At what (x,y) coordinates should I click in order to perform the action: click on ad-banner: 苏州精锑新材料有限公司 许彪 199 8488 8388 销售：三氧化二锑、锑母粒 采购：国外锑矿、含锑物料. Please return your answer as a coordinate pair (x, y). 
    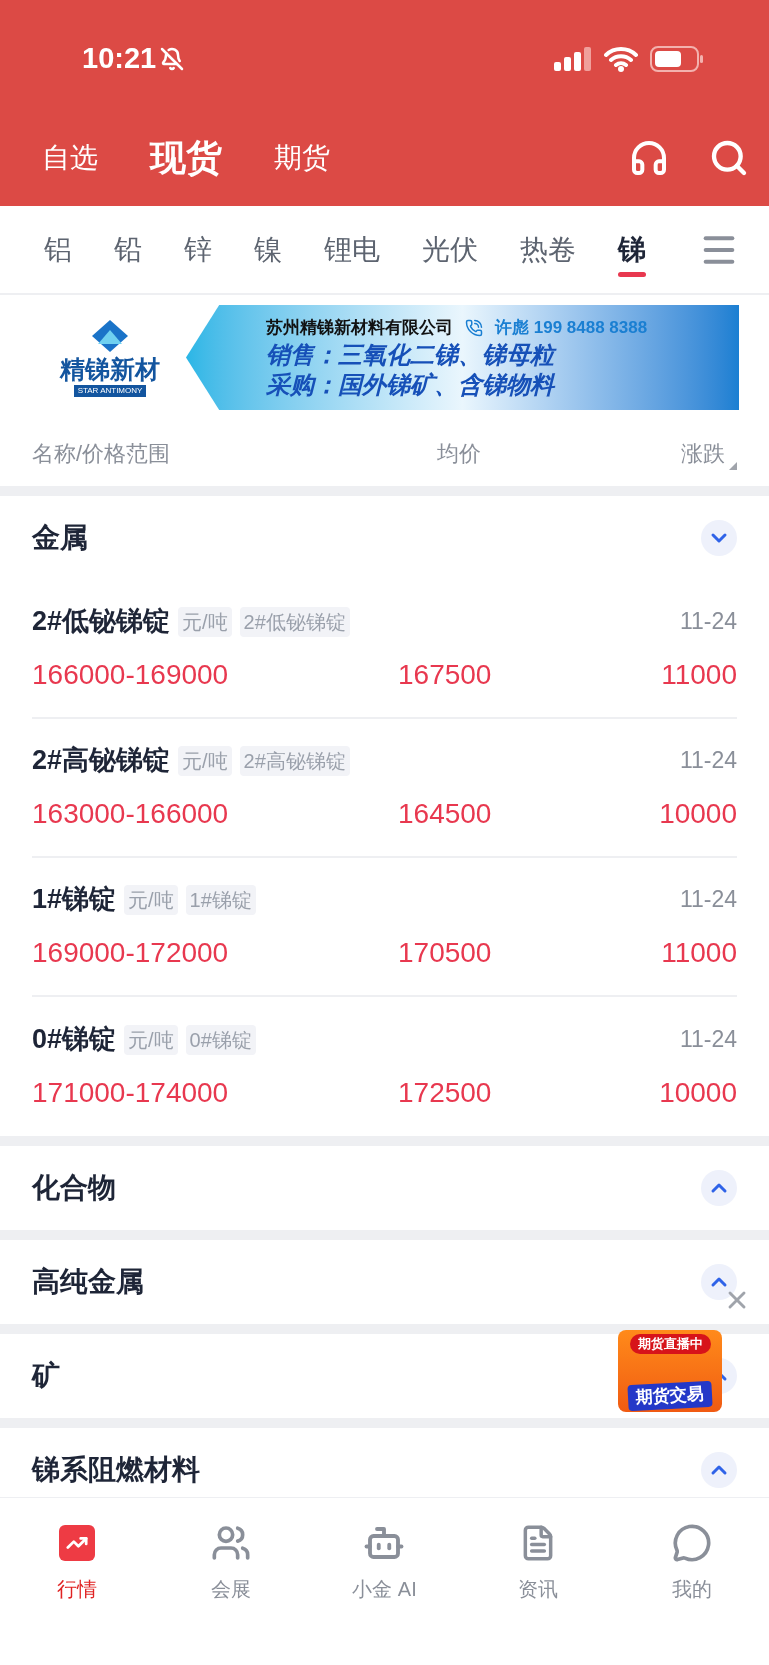
    Looking at the image, I should click on (462, 357).